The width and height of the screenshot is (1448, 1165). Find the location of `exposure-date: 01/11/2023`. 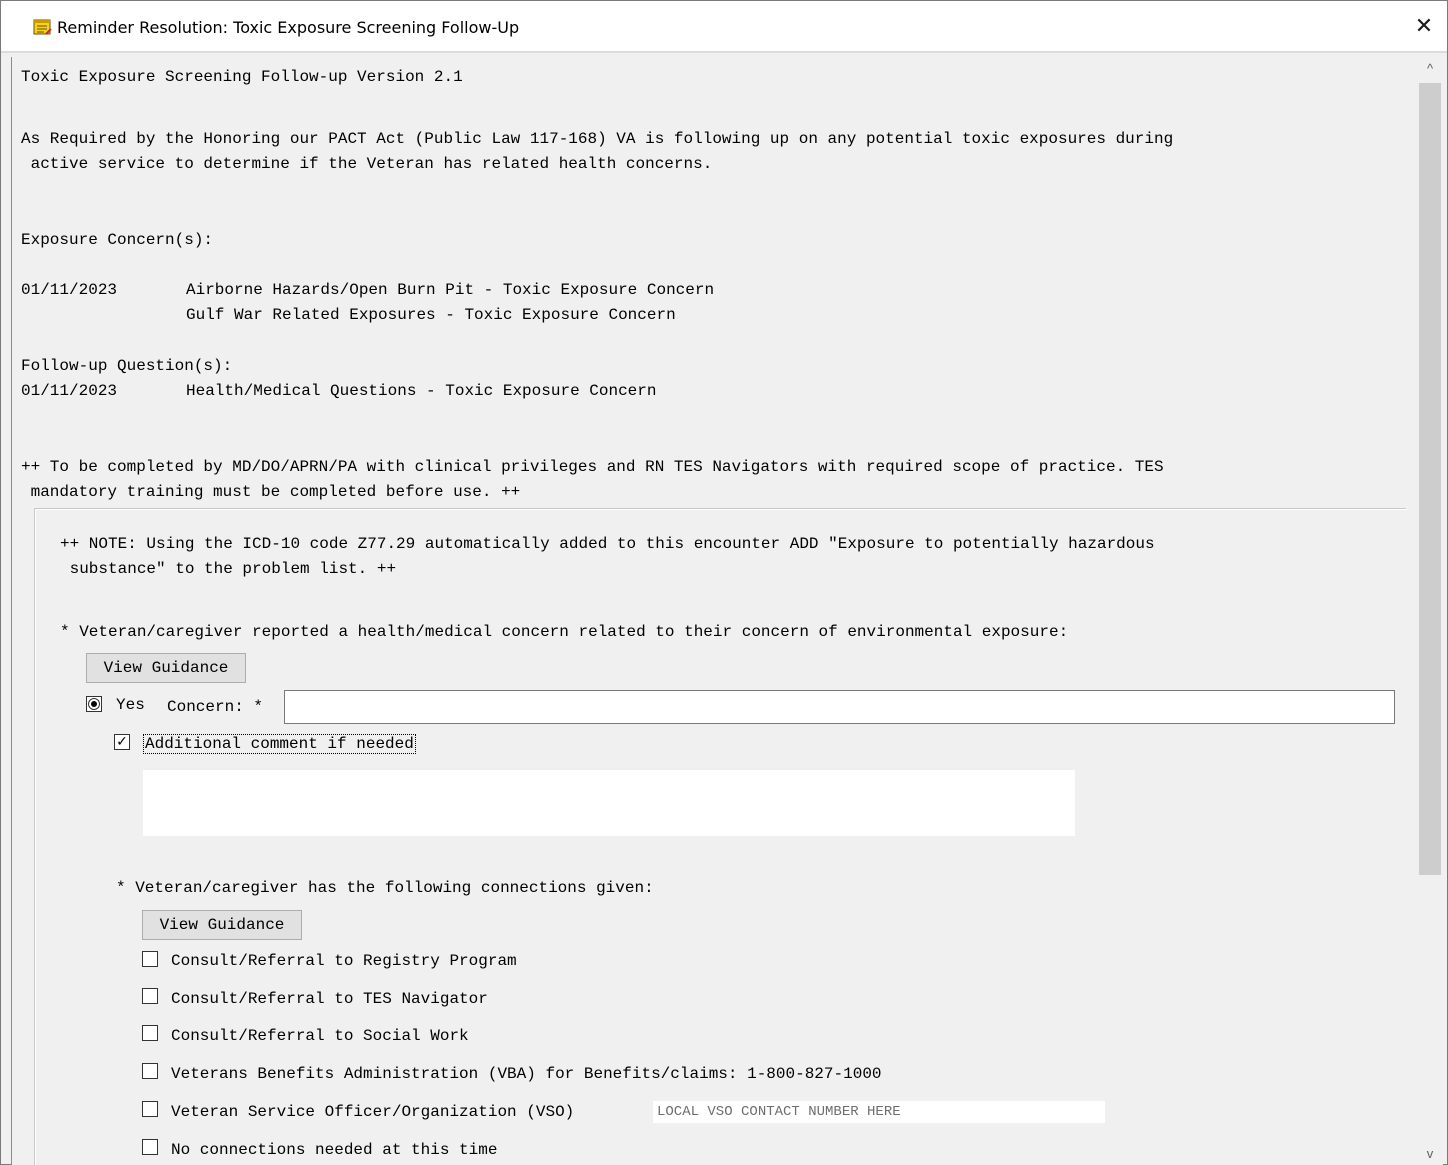

exposure-date: 01/11/2023 is located at coordinates (69, 290).